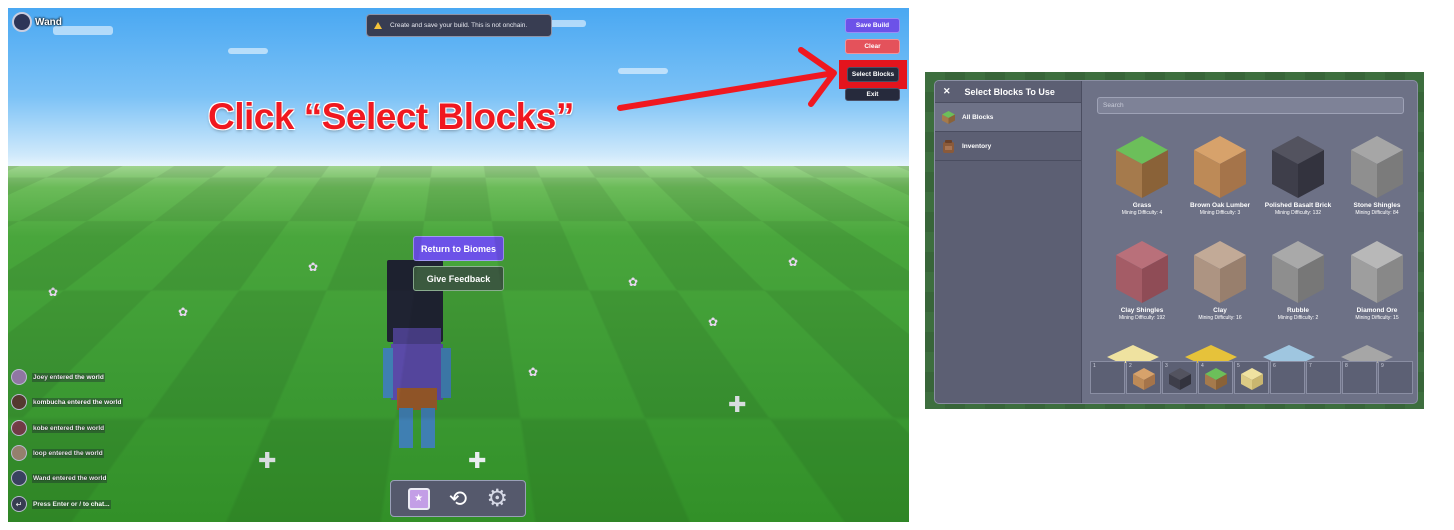  I want to click on chat-message: loop entered the world, so click(57, 453).